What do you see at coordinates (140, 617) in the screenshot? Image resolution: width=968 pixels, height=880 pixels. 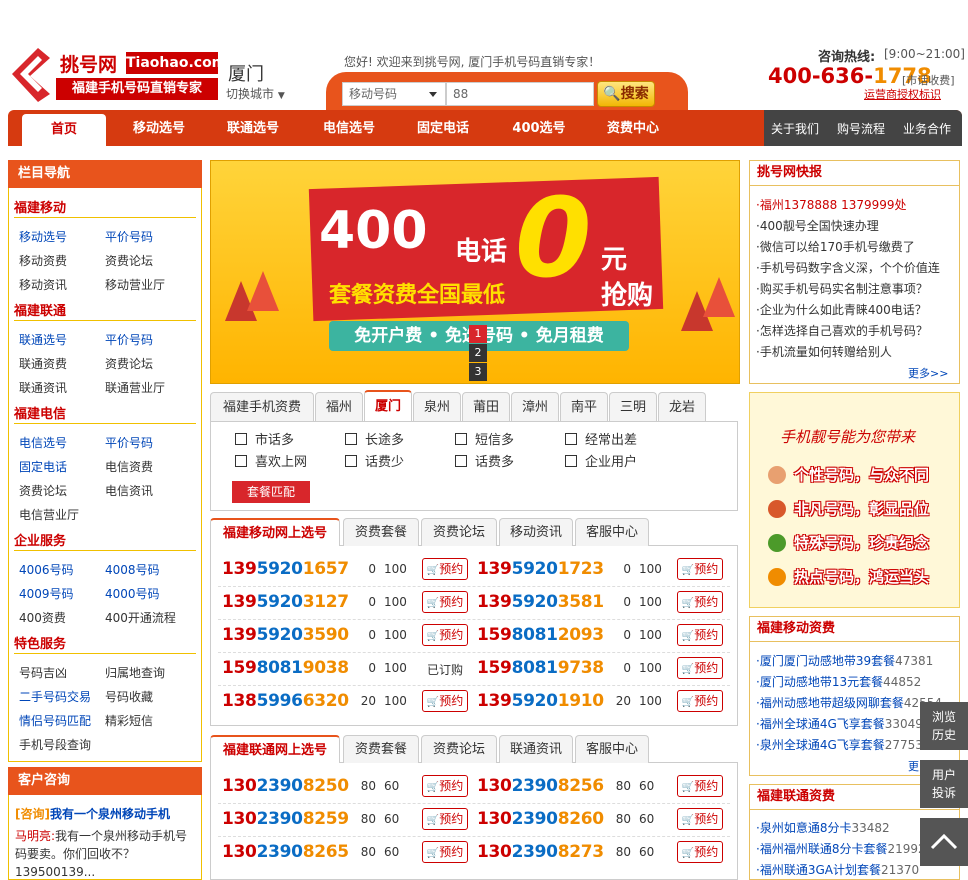 I see `sidebar-link: 400开通流程` at bounding box center [140, 617].